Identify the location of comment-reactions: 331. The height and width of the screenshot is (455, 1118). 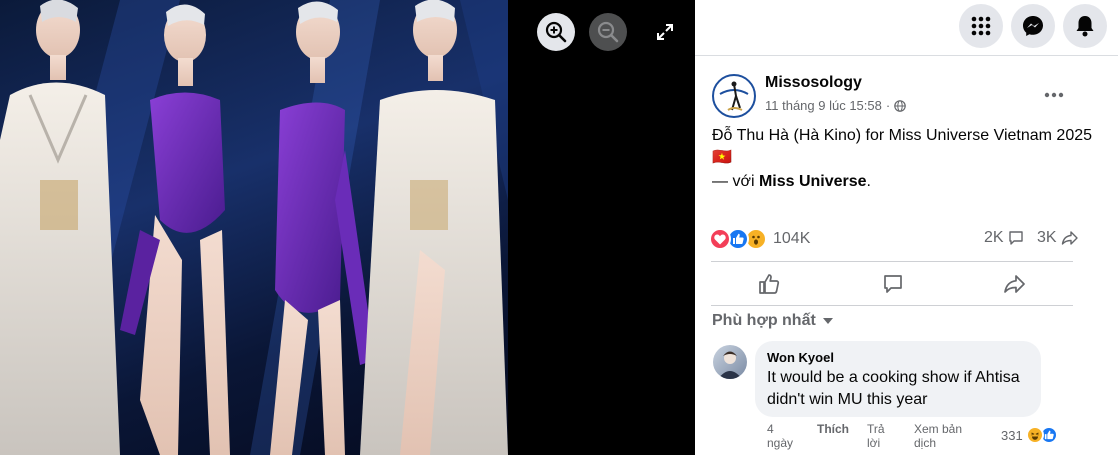
(1029, 435).